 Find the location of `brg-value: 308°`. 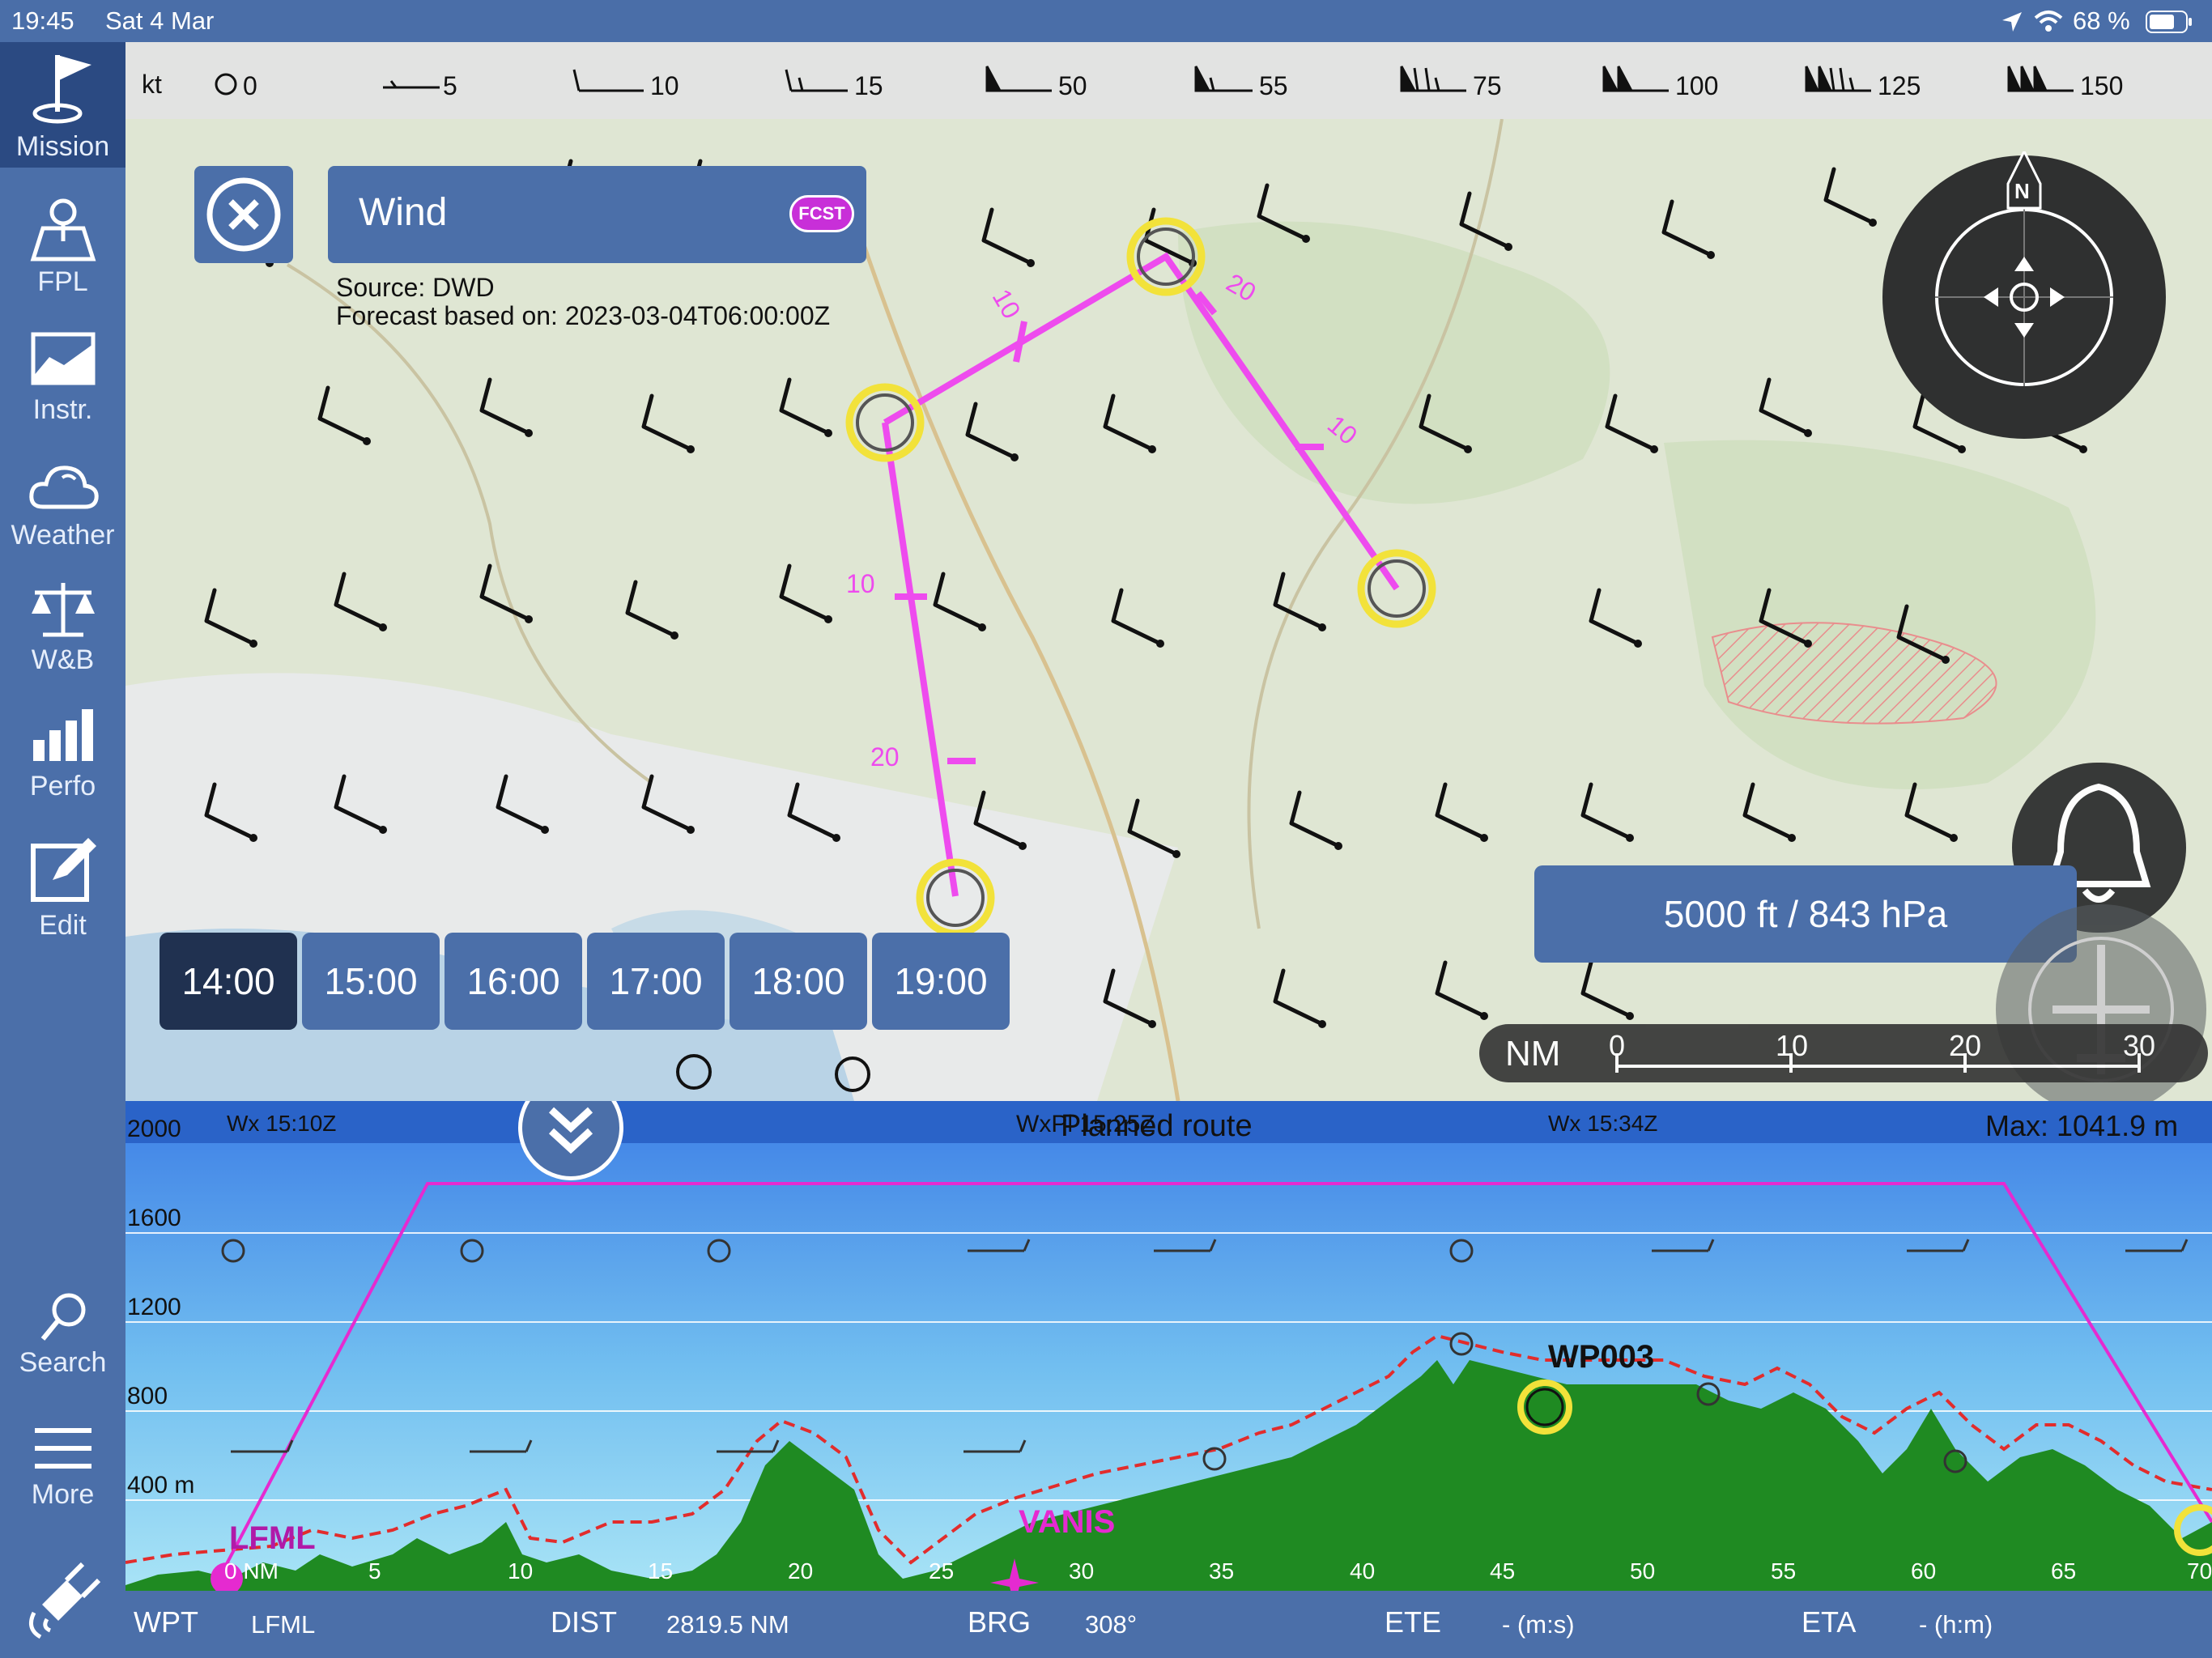

brg-value: 308° is located at coordinates (1112, 1624).